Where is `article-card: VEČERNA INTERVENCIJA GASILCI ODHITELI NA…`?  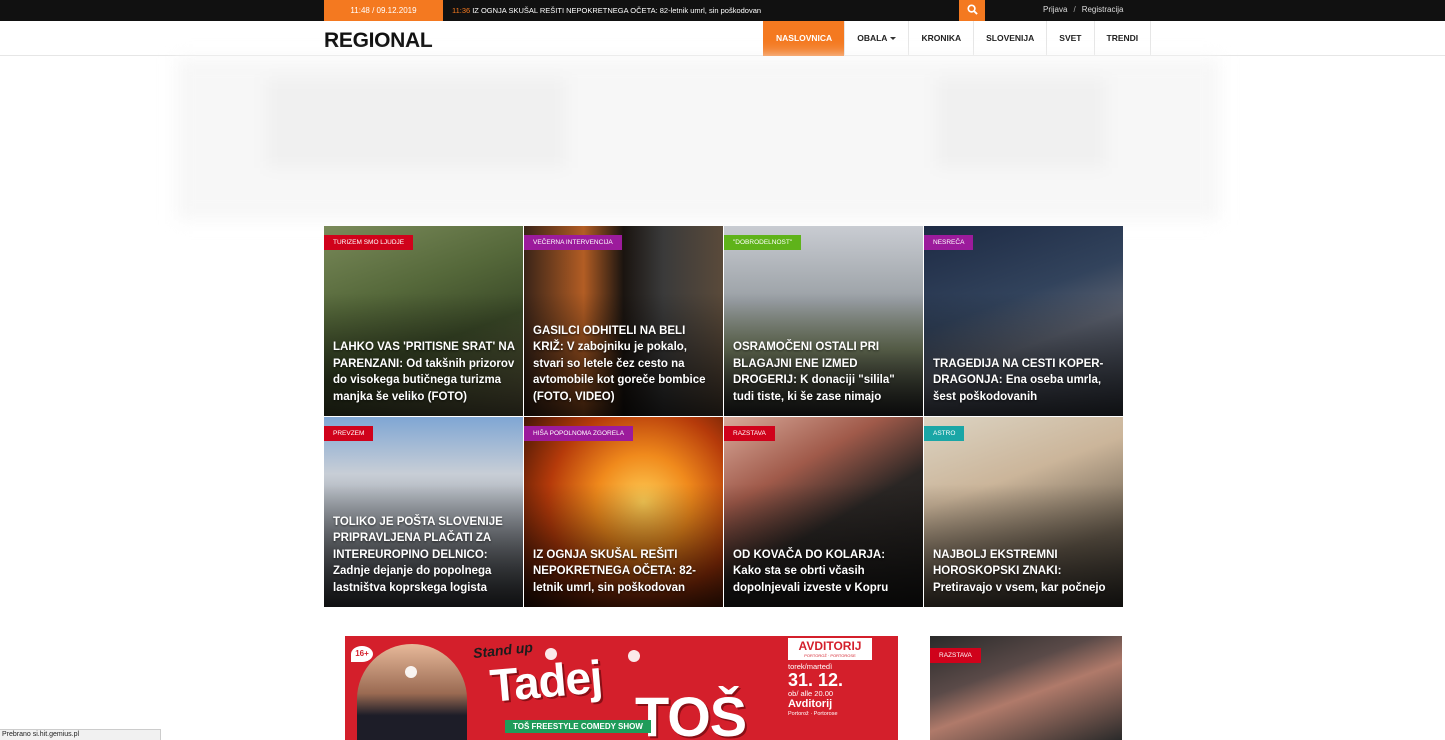 article-card: VEČERNA INTERVENCIJA GASILCI ODHITELI NA… is located at coordinates (623, 321).